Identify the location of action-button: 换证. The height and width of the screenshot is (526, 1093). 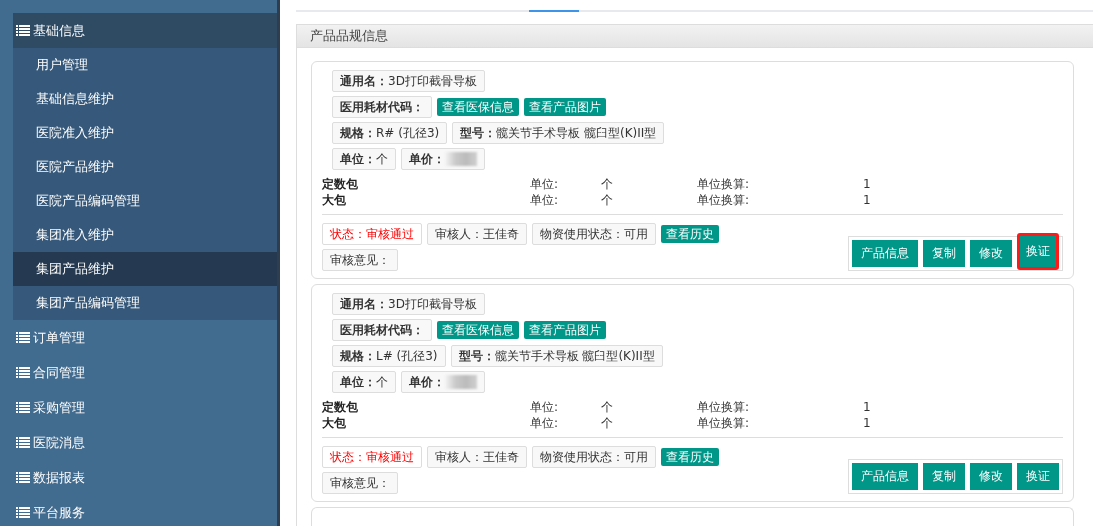
(1038, 476).